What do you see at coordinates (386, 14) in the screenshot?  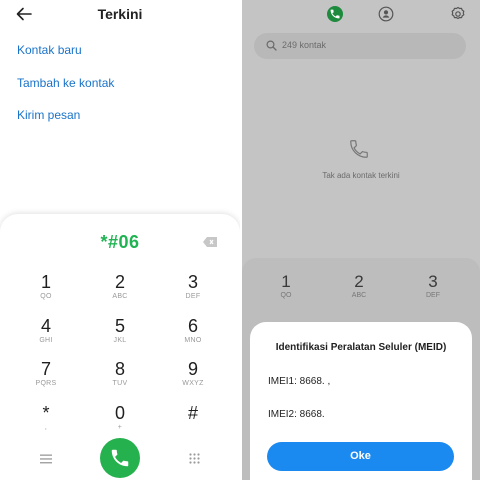 I see `contacts-tab-icon` at bounding box center [386, 14].